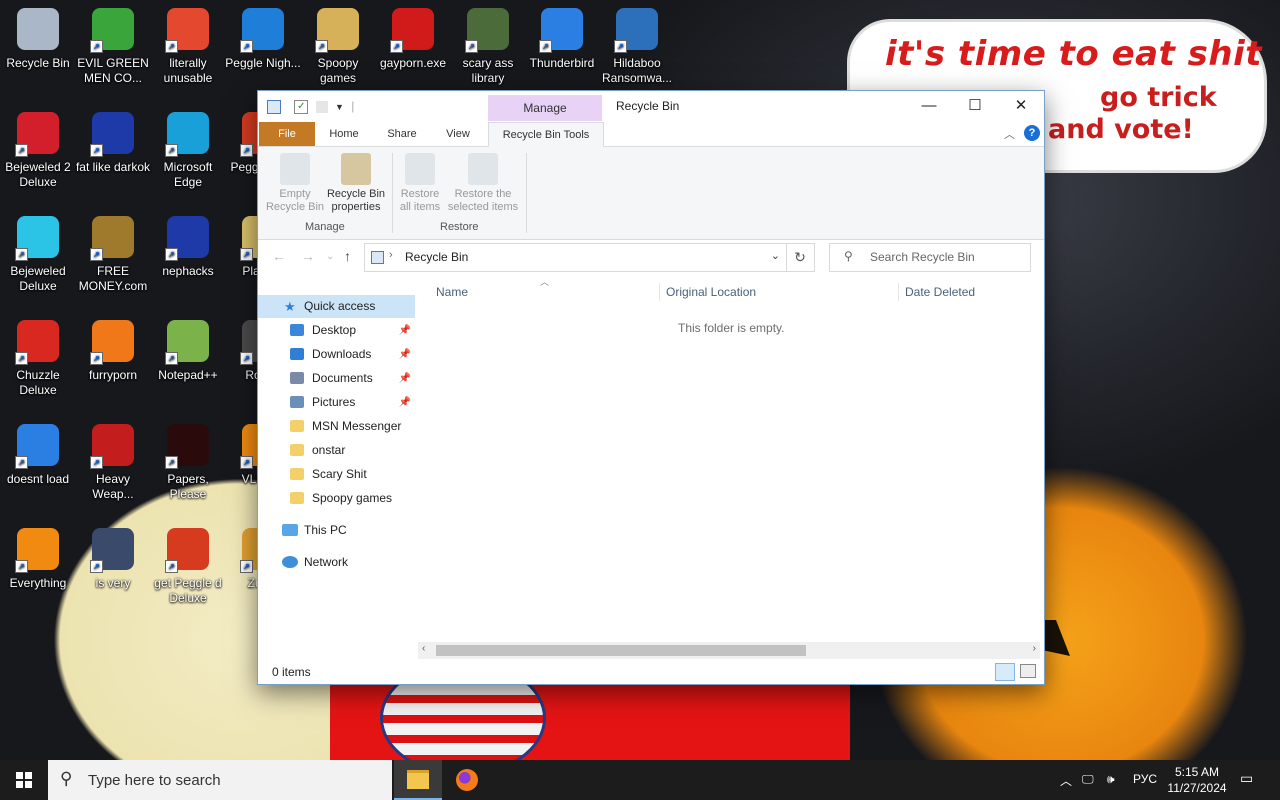  What do you see at coordinates (336, 354) in the screenshot?
I see `nav-item: Downloads 📌` at bounding box center [336, 354].